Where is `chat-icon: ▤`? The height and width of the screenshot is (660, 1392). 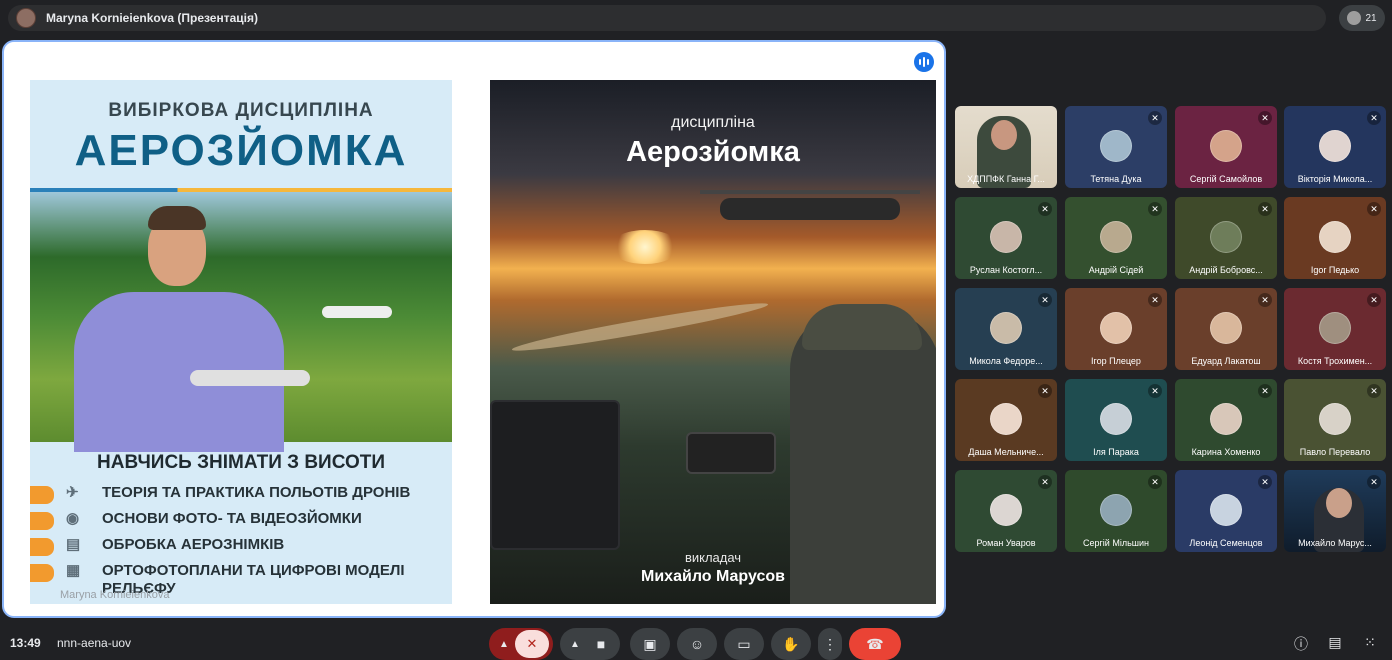 chat-icon: ▤ is located at coordinates (1335, 644).